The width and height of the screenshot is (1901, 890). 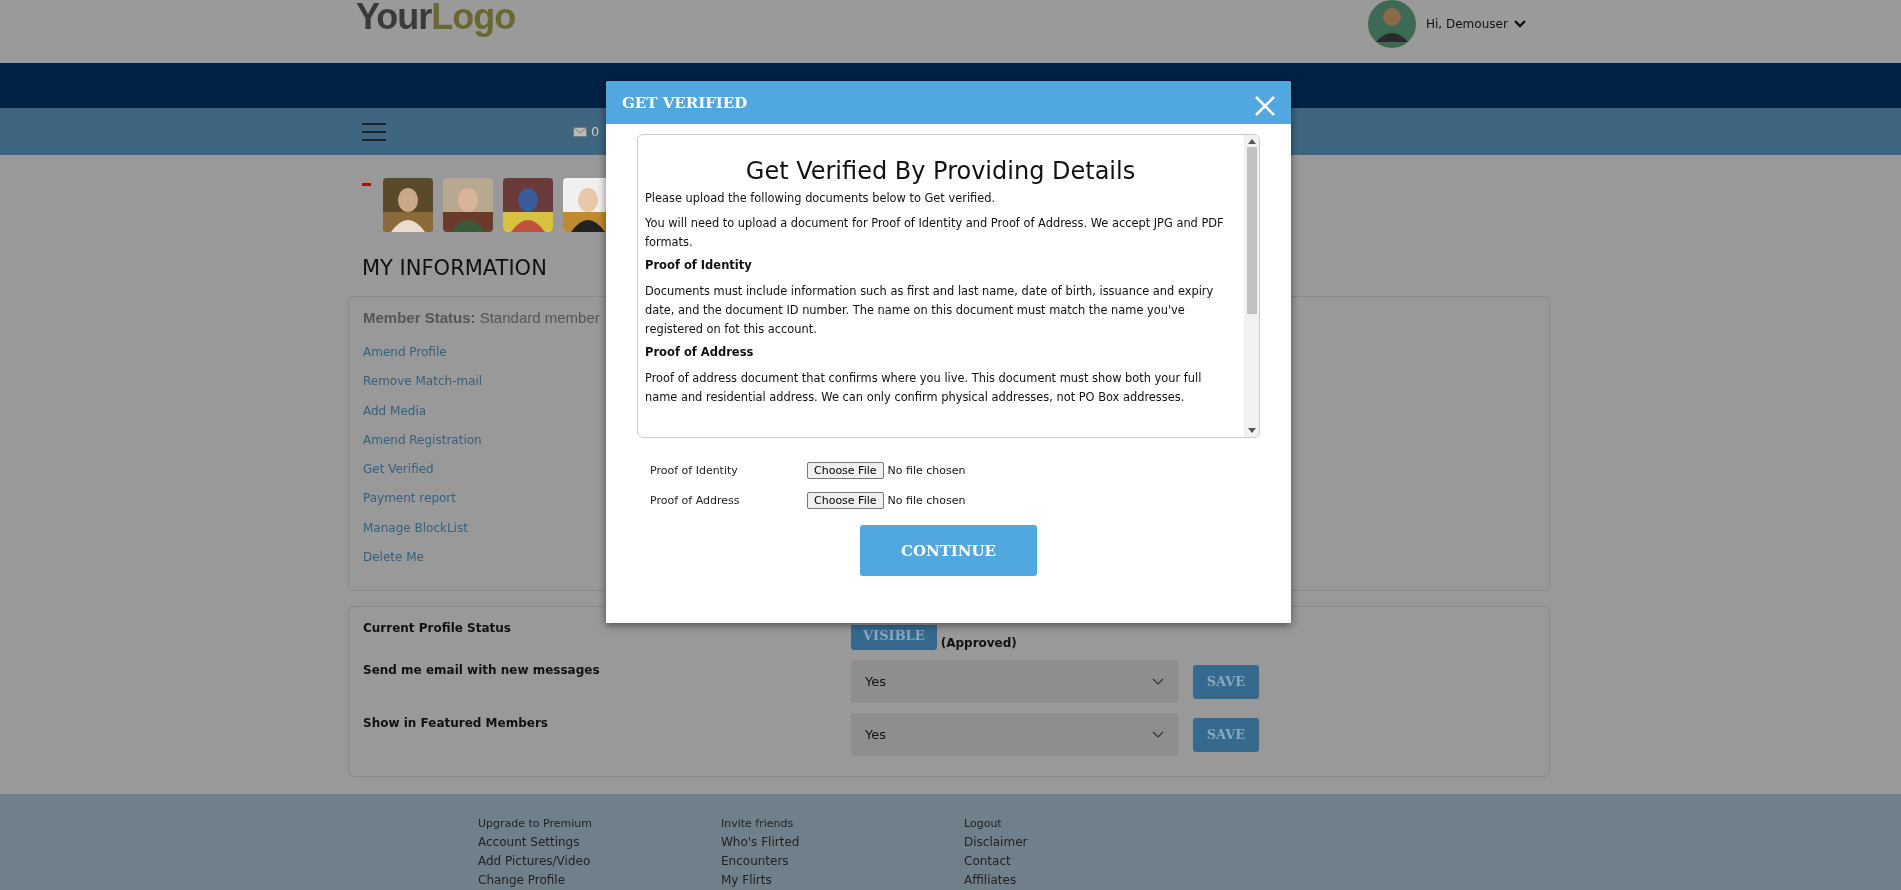 What do you see at coordinates (935, 233) in the screenshot?
I see `paragraph: You will need to upload a document for Proof of Identity and Proof of Address. We accept JPG and PDF formats.` at bounding box center [935, 233].